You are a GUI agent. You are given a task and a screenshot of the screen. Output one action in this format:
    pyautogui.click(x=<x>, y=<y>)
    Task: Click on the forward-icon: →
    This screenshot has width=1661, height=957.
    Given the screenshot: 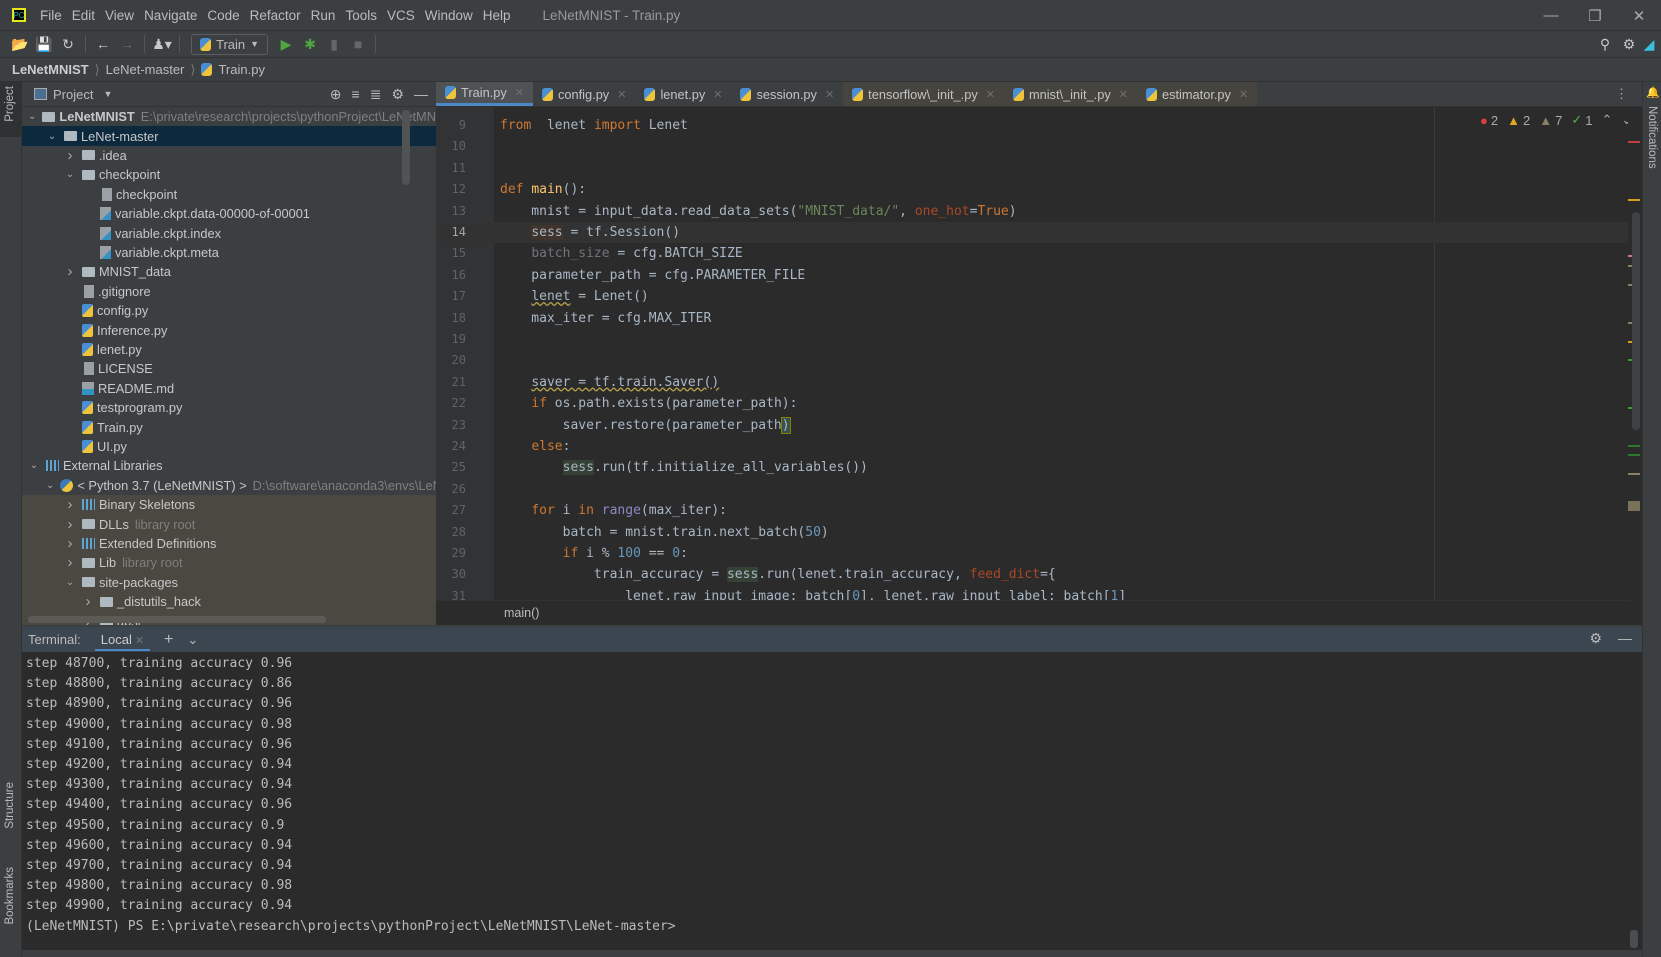 What is the action you would take?
    pyautogui.click(x=127, y=44)
    